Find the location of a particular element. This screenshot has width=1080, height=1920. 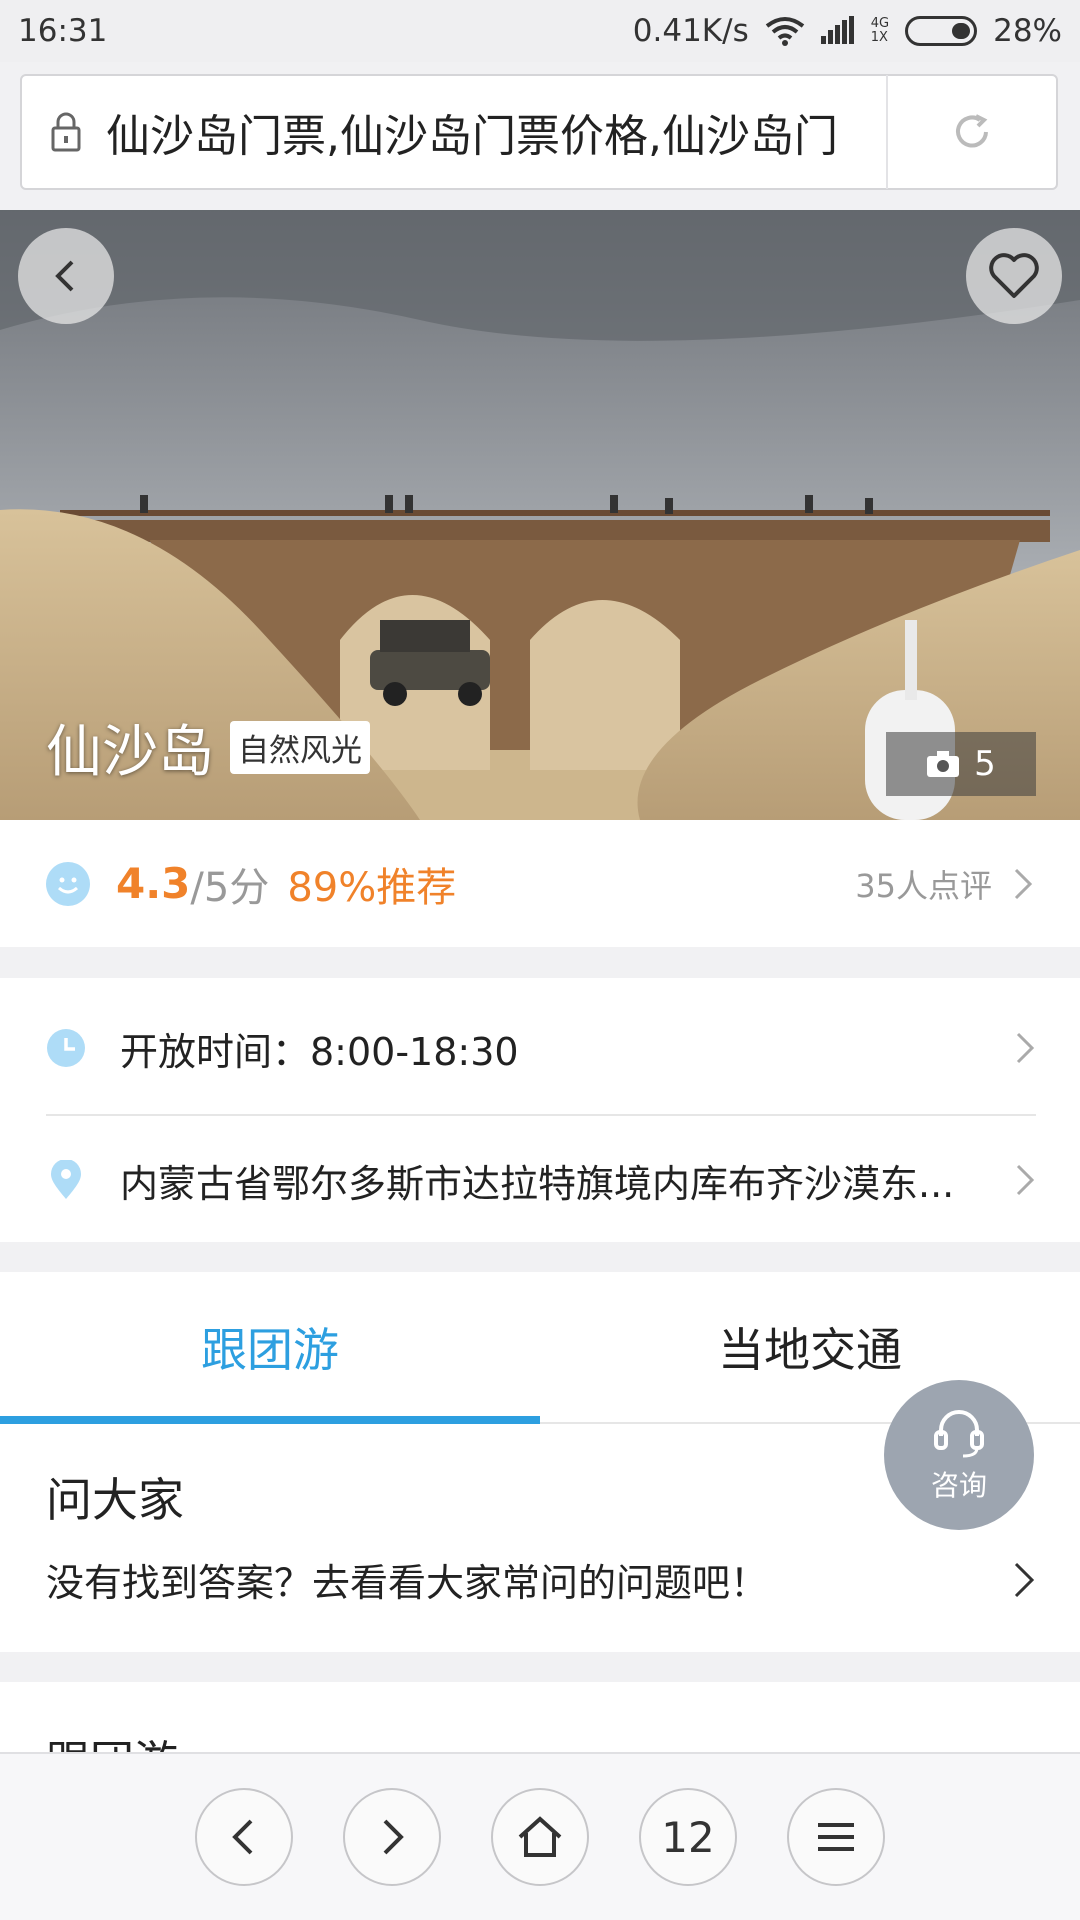

browser-tabs-button: 12 is located at coordinates (688, 1837).